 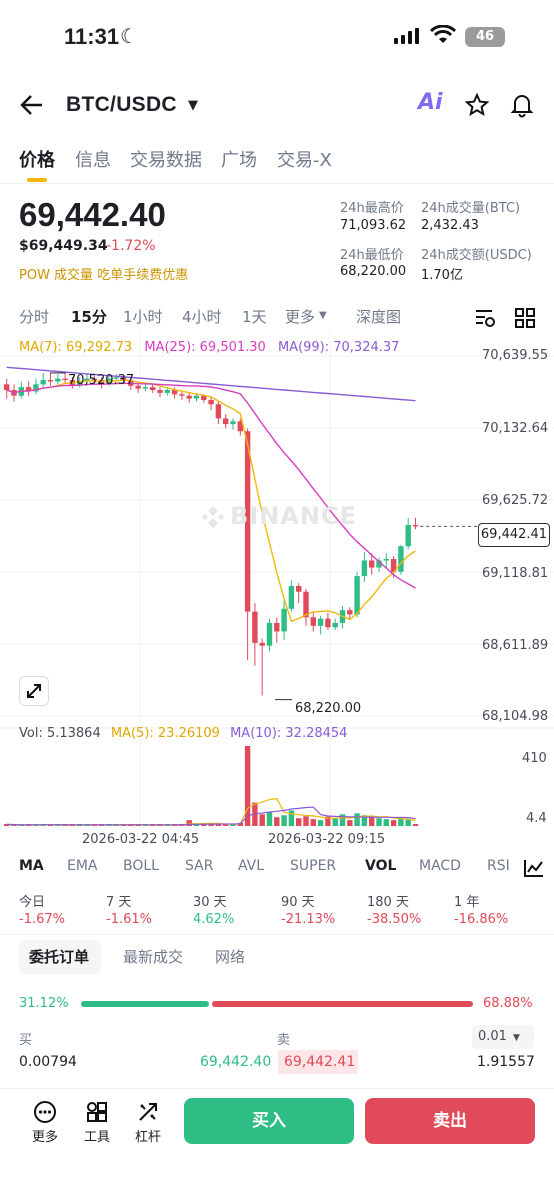 I want to click on pair-selector: BTC/USDC, so click(x=121, y=105).